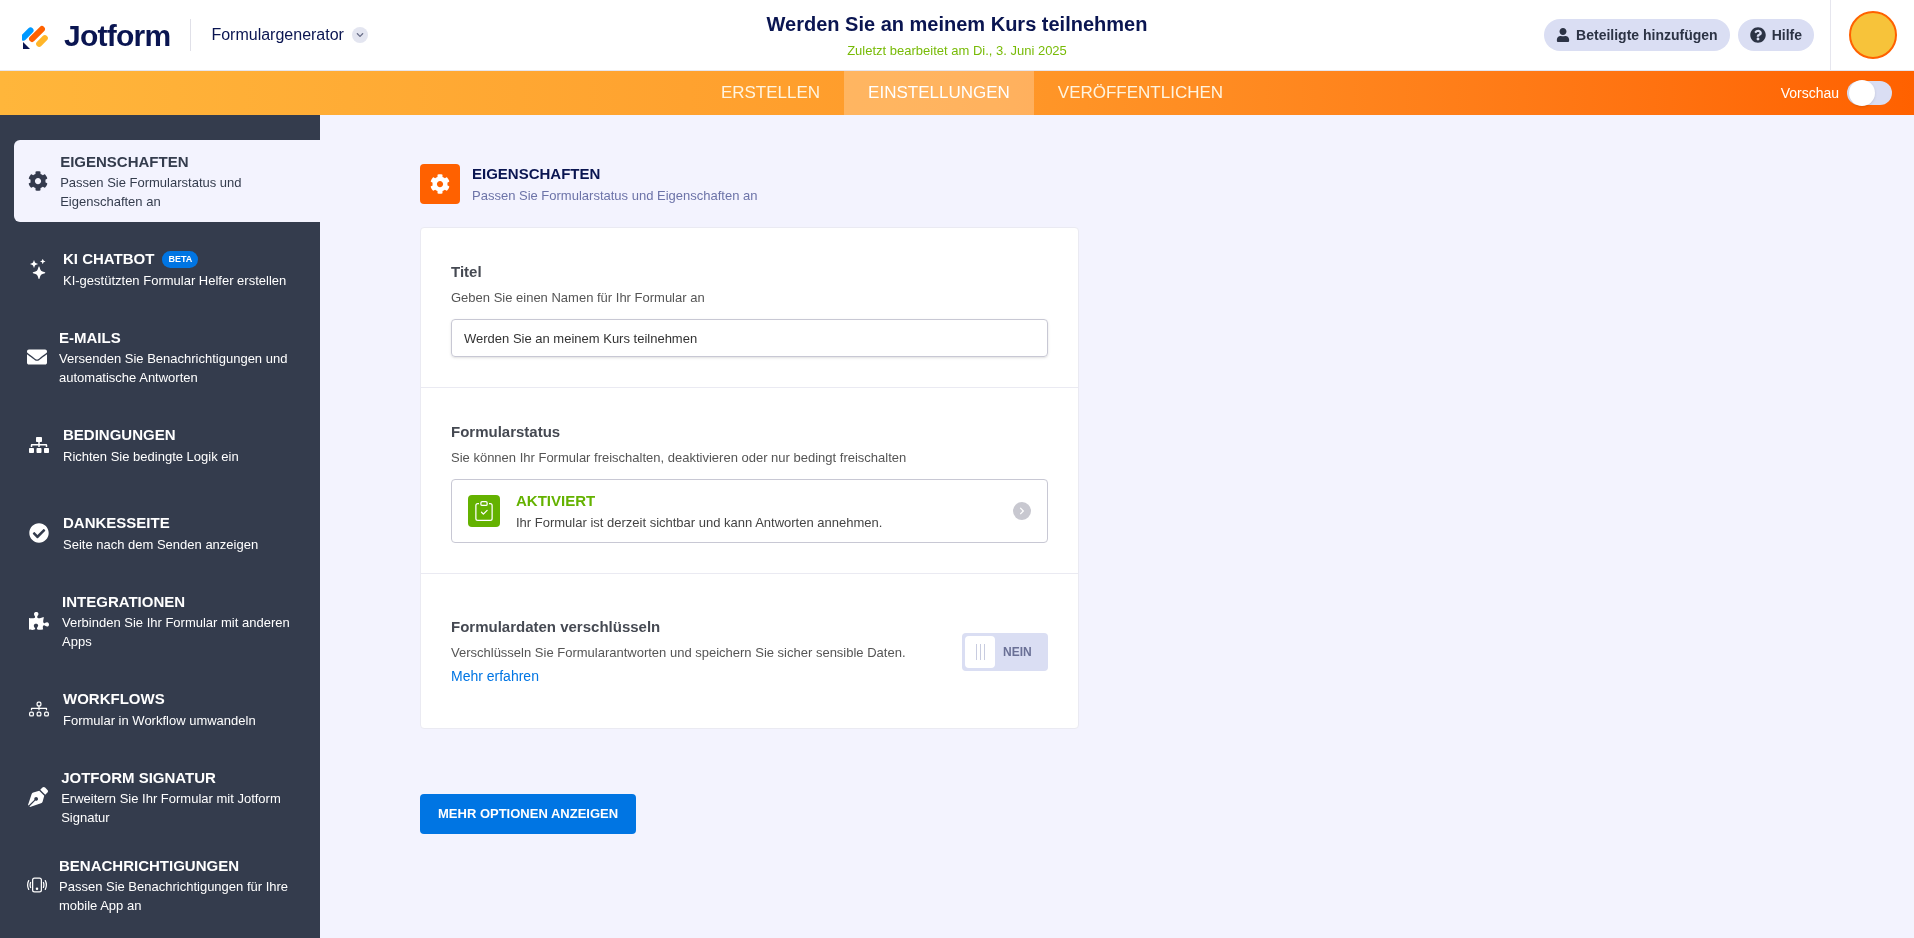 This screenshot has width=1914, height=938. Describe the element at coordinates (749, 338) in the screenshot. I see `title-input: Werden Sie an meinem Kurs teilnehmen` at that location.